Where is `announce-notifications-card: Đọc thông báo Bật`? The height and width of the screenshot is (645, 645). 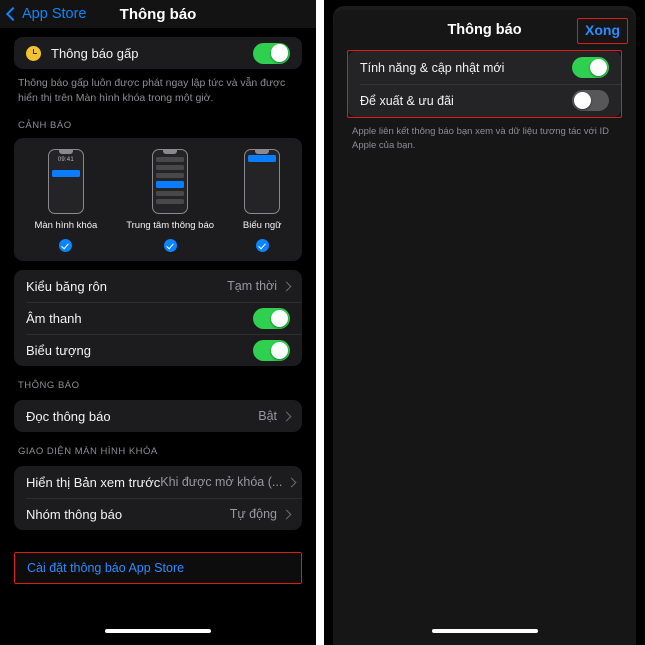
announce-notifications-card: Đọc thông báo Bật is located at coordinates (158, 416).